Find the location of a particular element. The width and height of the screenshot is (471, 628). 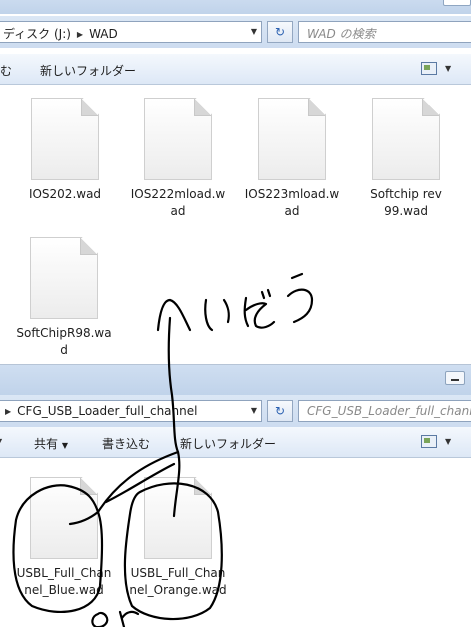

file-item: USBL_Full_Channel_Orange.wad is located at coordinates (178, 538).